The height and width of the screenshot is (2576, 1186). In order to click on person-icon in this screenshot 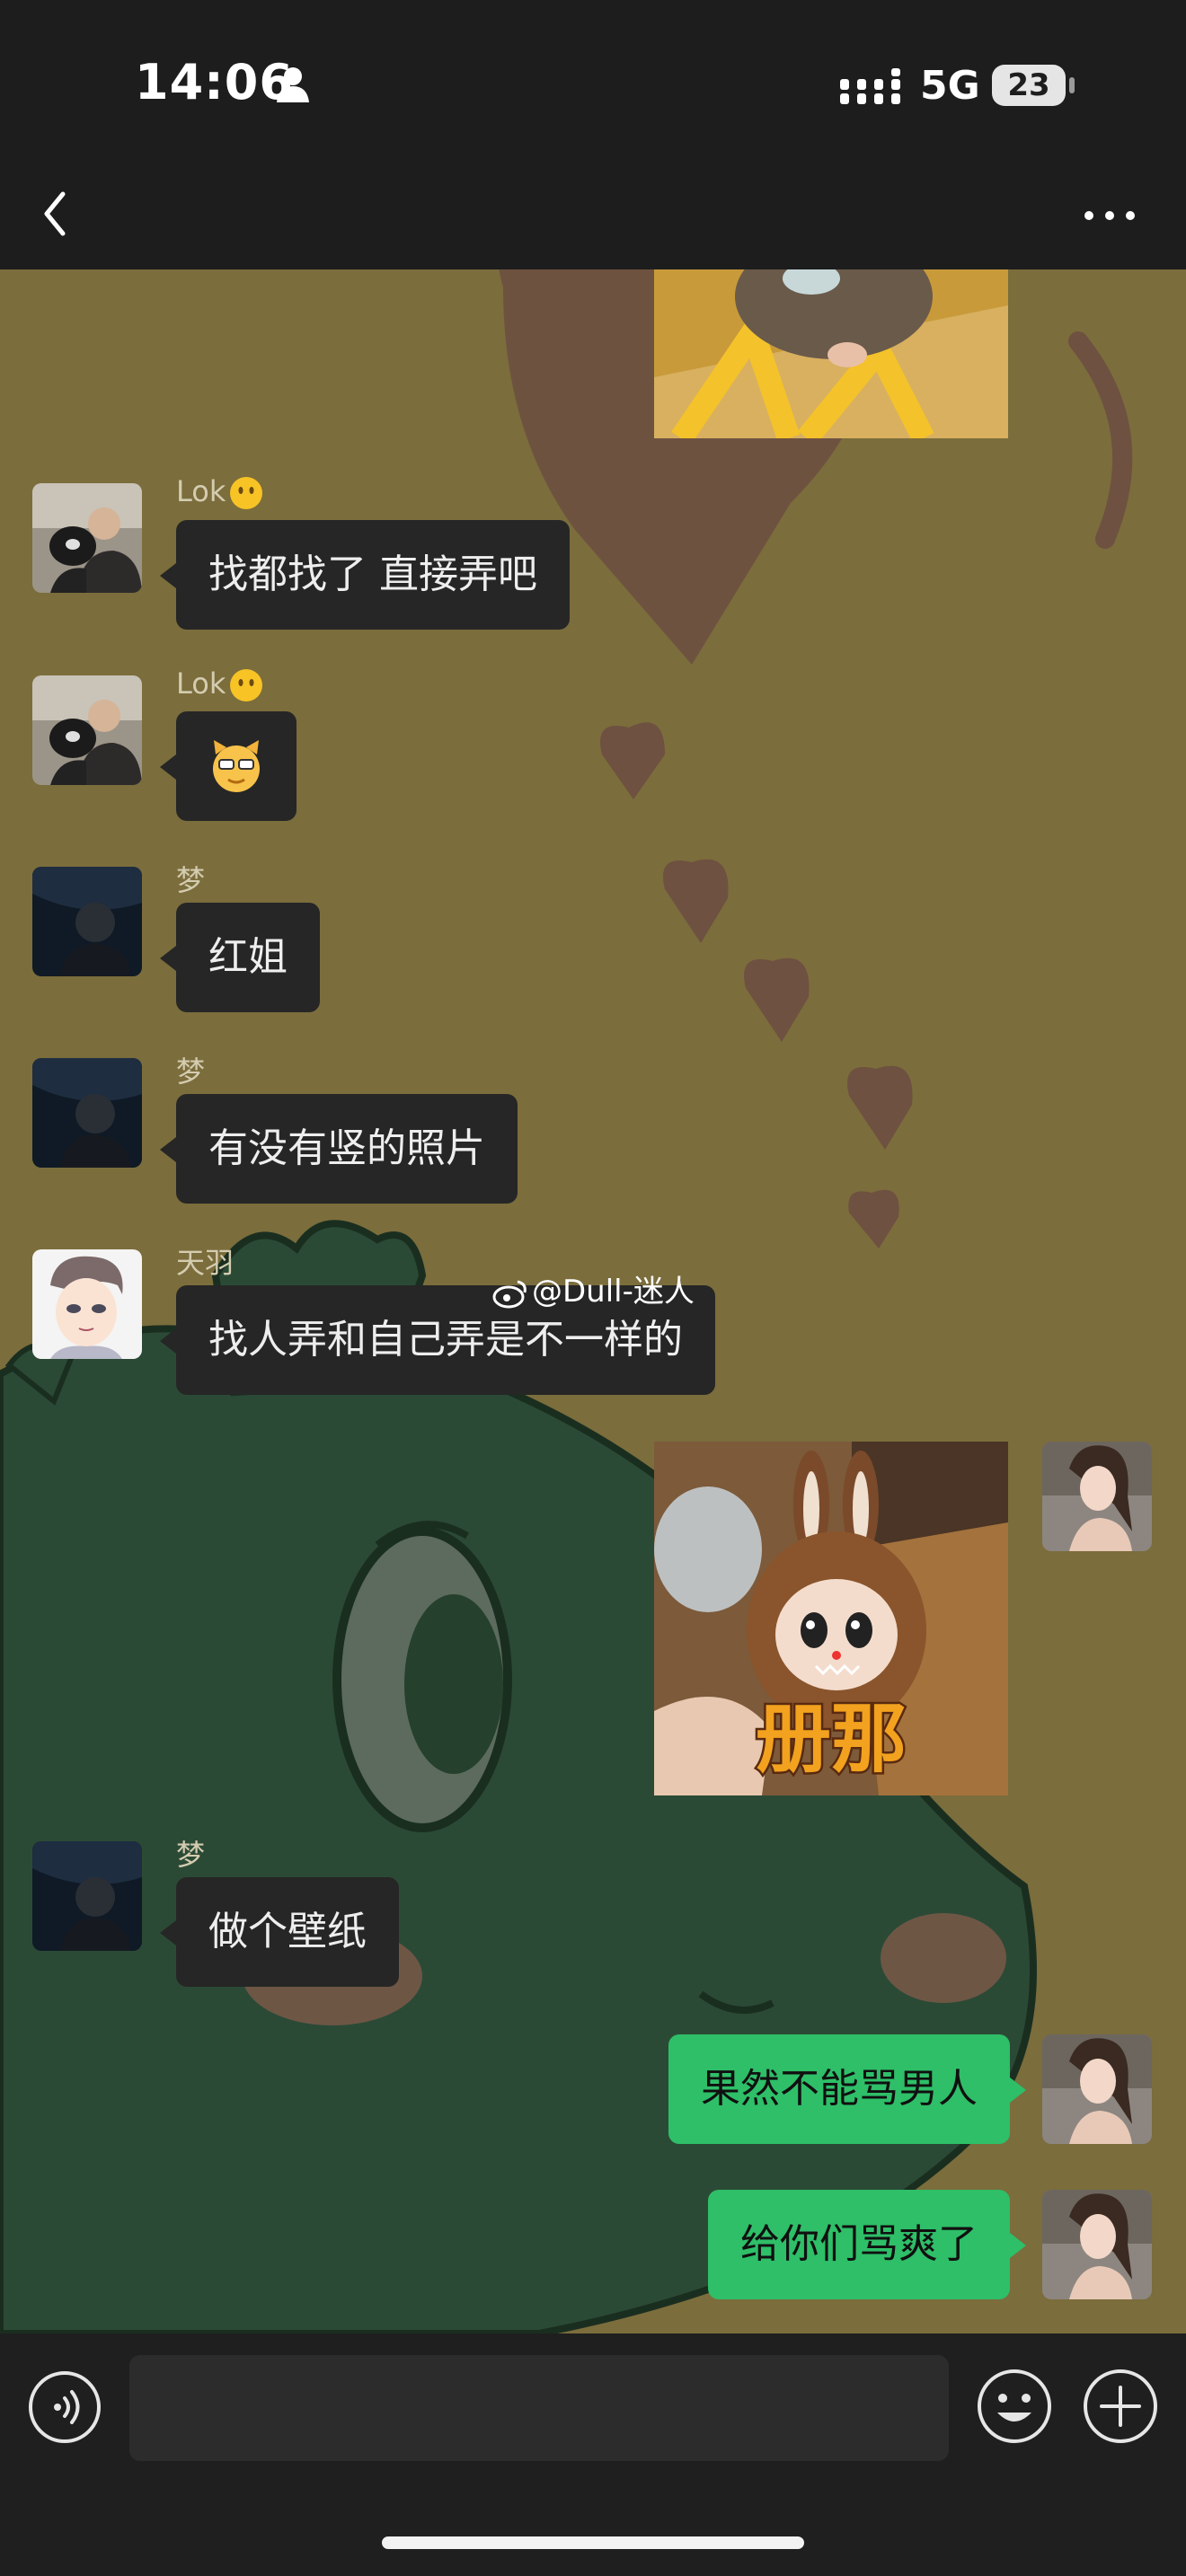, I will do `click(293, 84)`.